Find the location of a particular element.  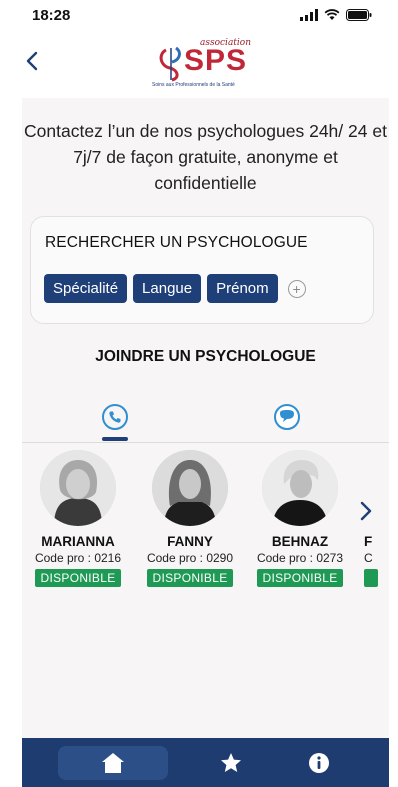

phone-icon is located at coordinates (115, 417).